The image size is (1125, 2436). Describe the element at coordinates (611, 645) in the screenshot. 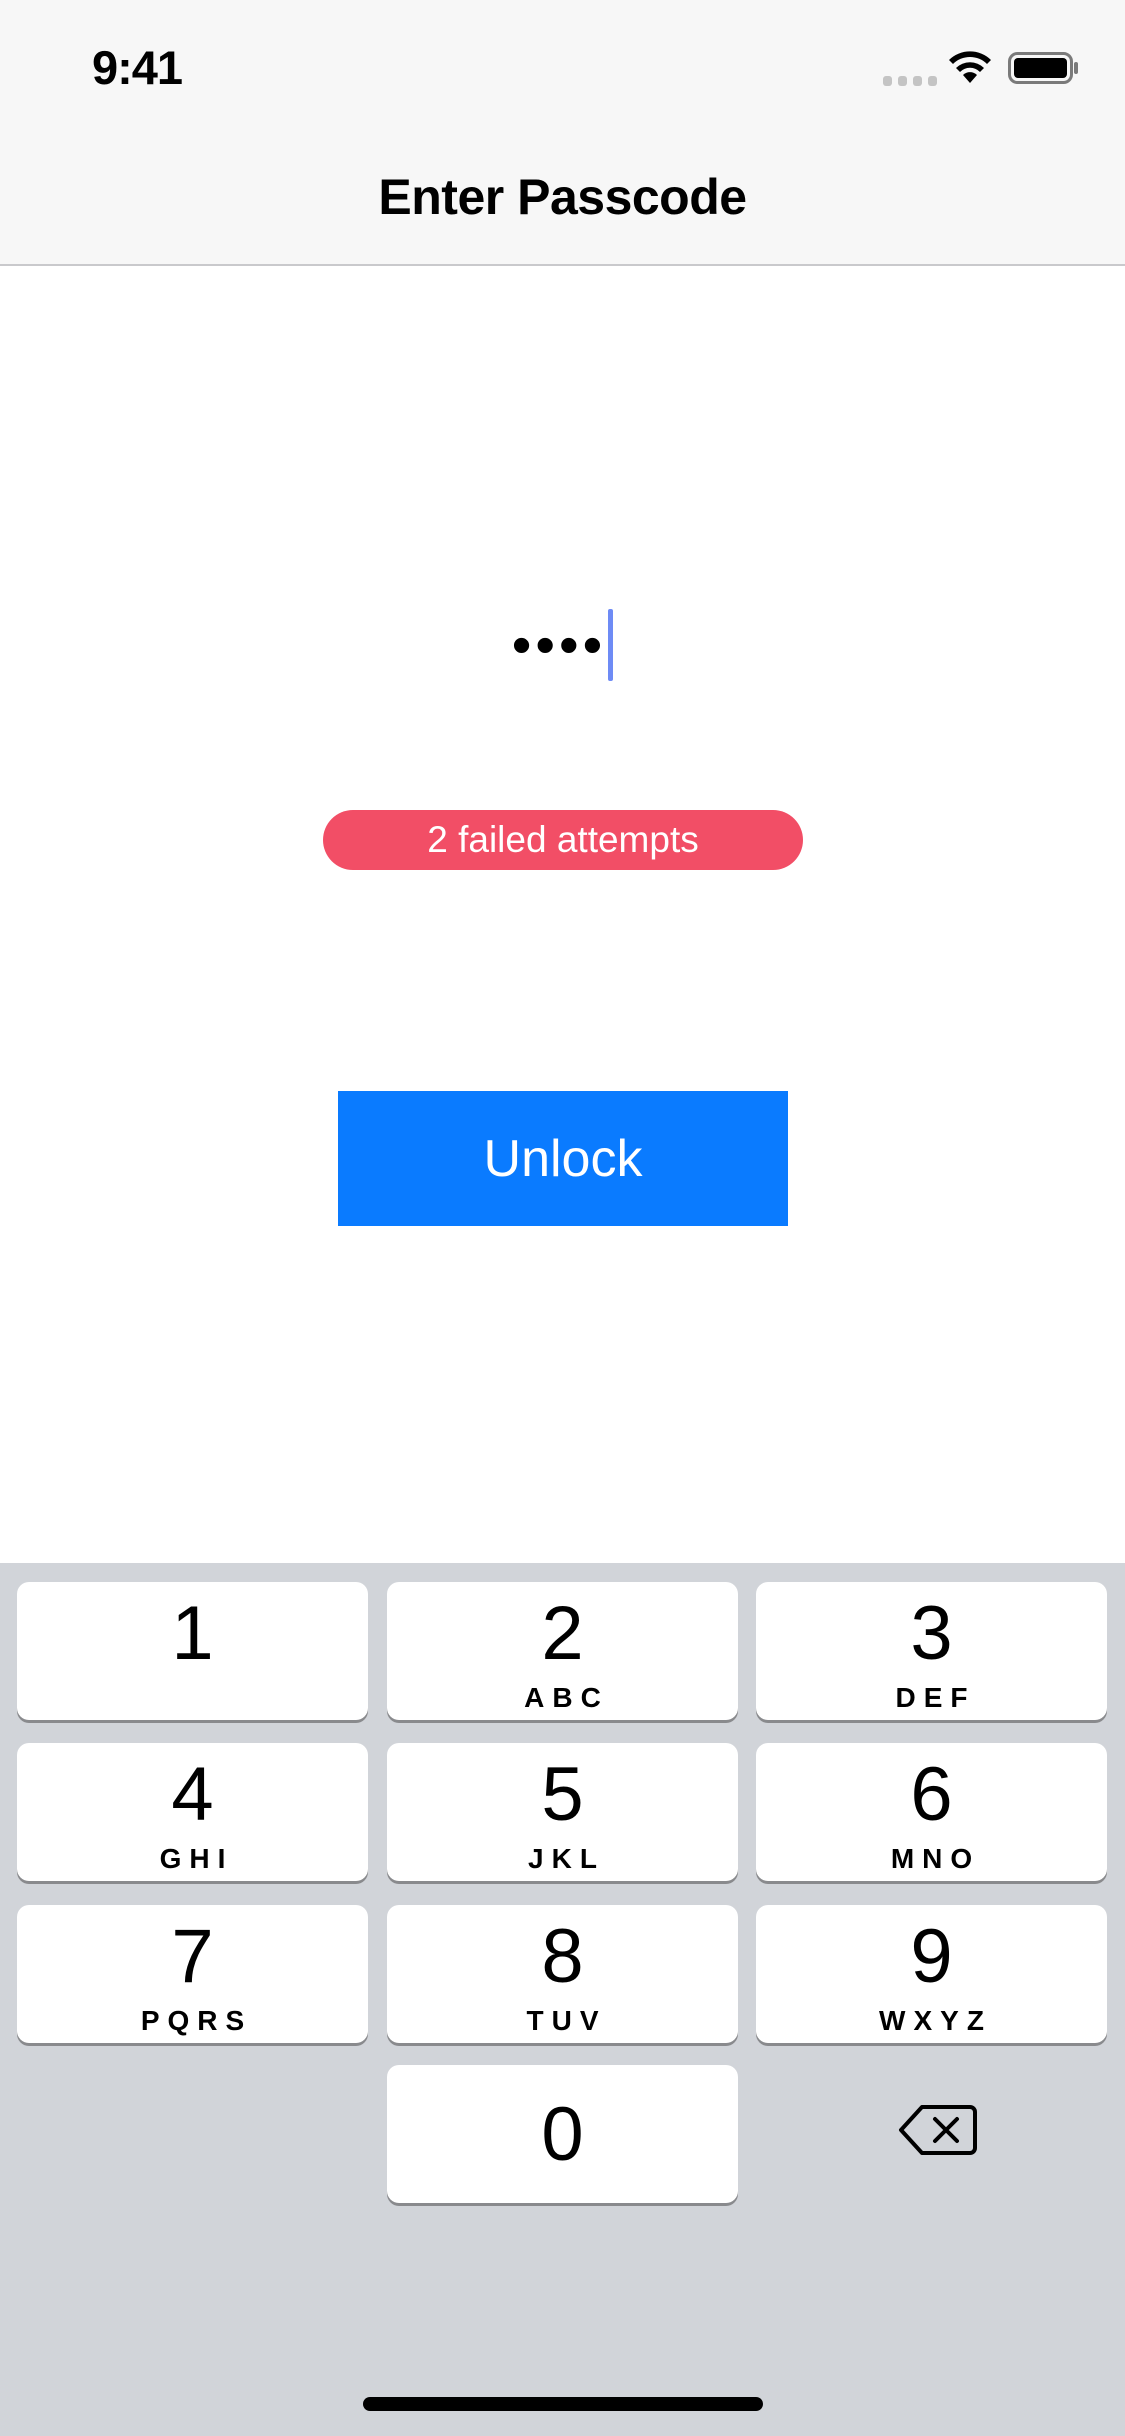

I see `text-cursor` at that location.